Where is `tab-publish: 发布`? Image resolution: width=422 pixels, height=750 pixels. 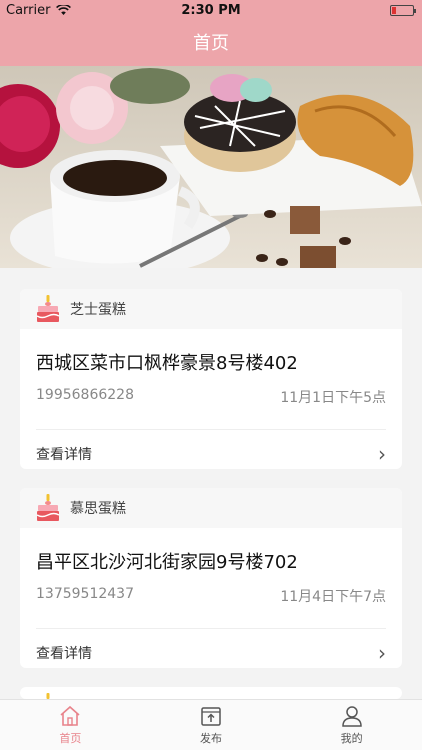
tab-publish: 发布 is located at coordinates (211, 725).